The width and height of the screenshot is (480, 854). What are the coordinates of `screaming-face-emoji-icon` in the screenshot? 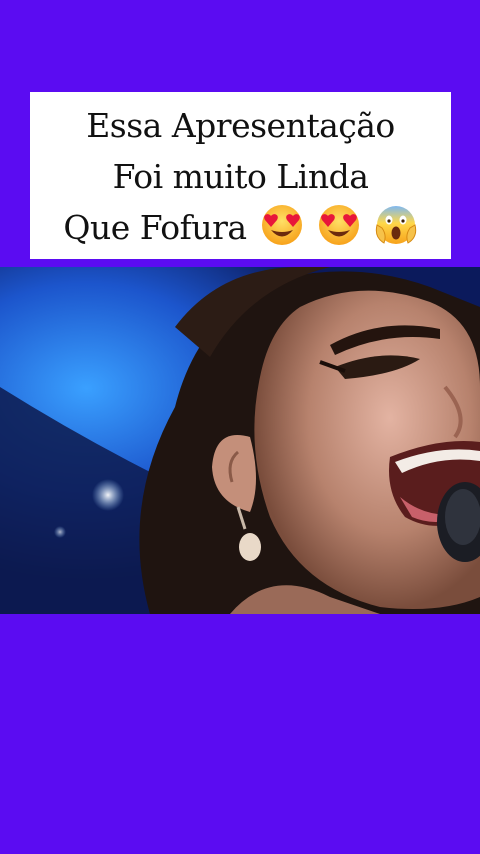 It's located at (395, 225).